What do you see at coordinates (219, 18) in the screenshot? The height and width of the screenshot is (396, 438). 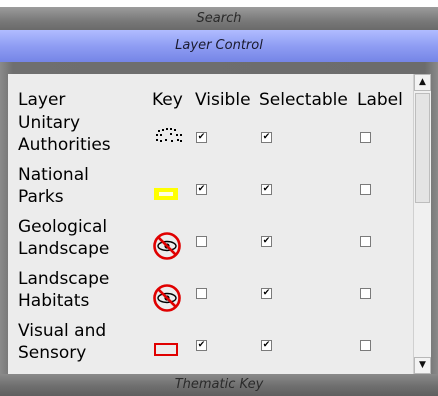 I see `search-panel-header: Search` at bounding box center [219, 18].